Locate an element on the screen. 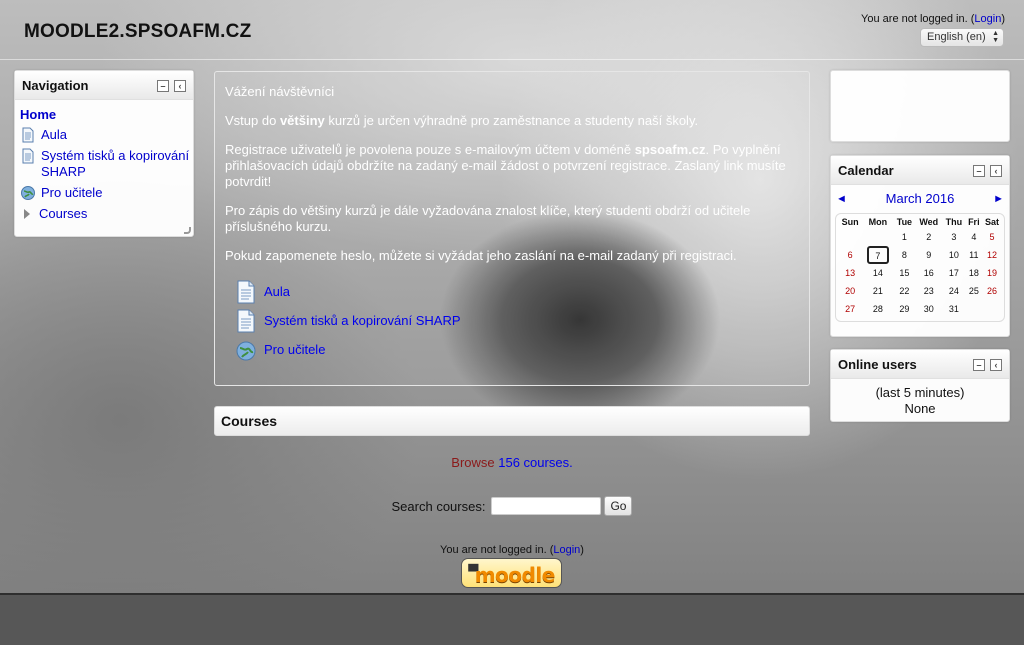 This screenshot has width=1024, height=645. calendar-week: 27 28 29 30 31 is located at coordinates (920, 309).